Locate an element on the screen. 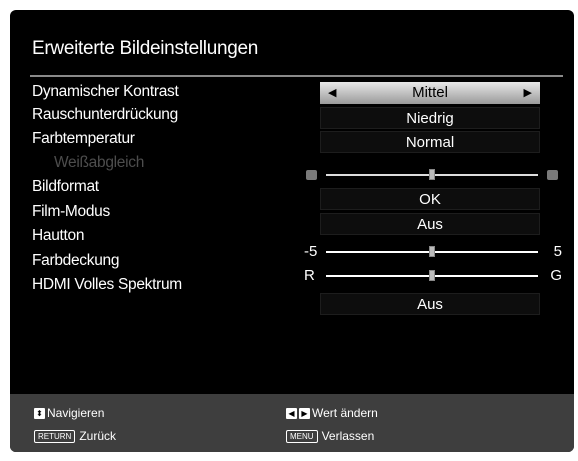 Image resolution: width=578 pixels, height=461 pixels. hint-exit: MENU Verlassen is located at coordinates (330, 436).